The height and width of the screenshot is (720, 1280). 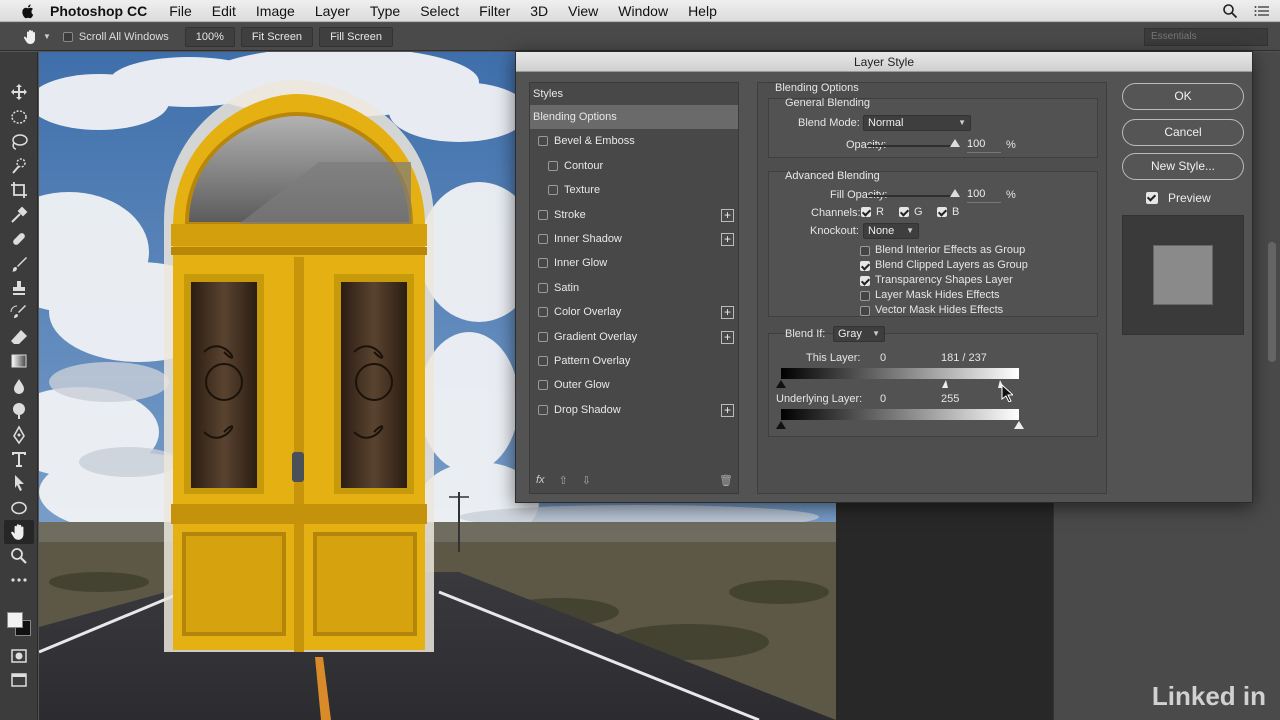 What do you see at coordinates (634, 385) in the screenshot?
I see `style-item: Outer Glow` at bounding box center [634, 385].